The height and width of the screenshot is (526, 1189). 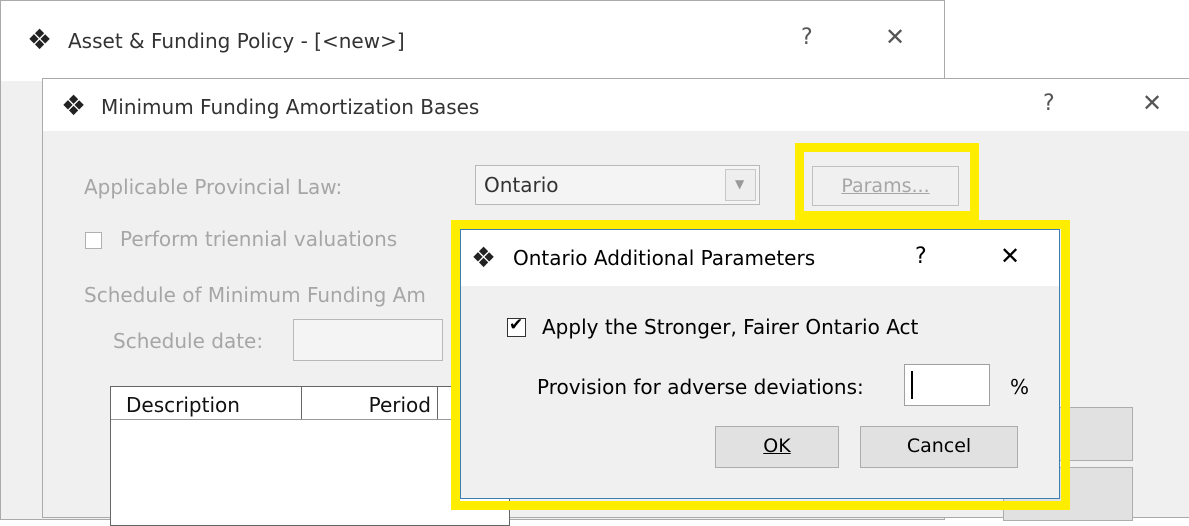 I want to click on text-cursor, so click(x=912, y=385).